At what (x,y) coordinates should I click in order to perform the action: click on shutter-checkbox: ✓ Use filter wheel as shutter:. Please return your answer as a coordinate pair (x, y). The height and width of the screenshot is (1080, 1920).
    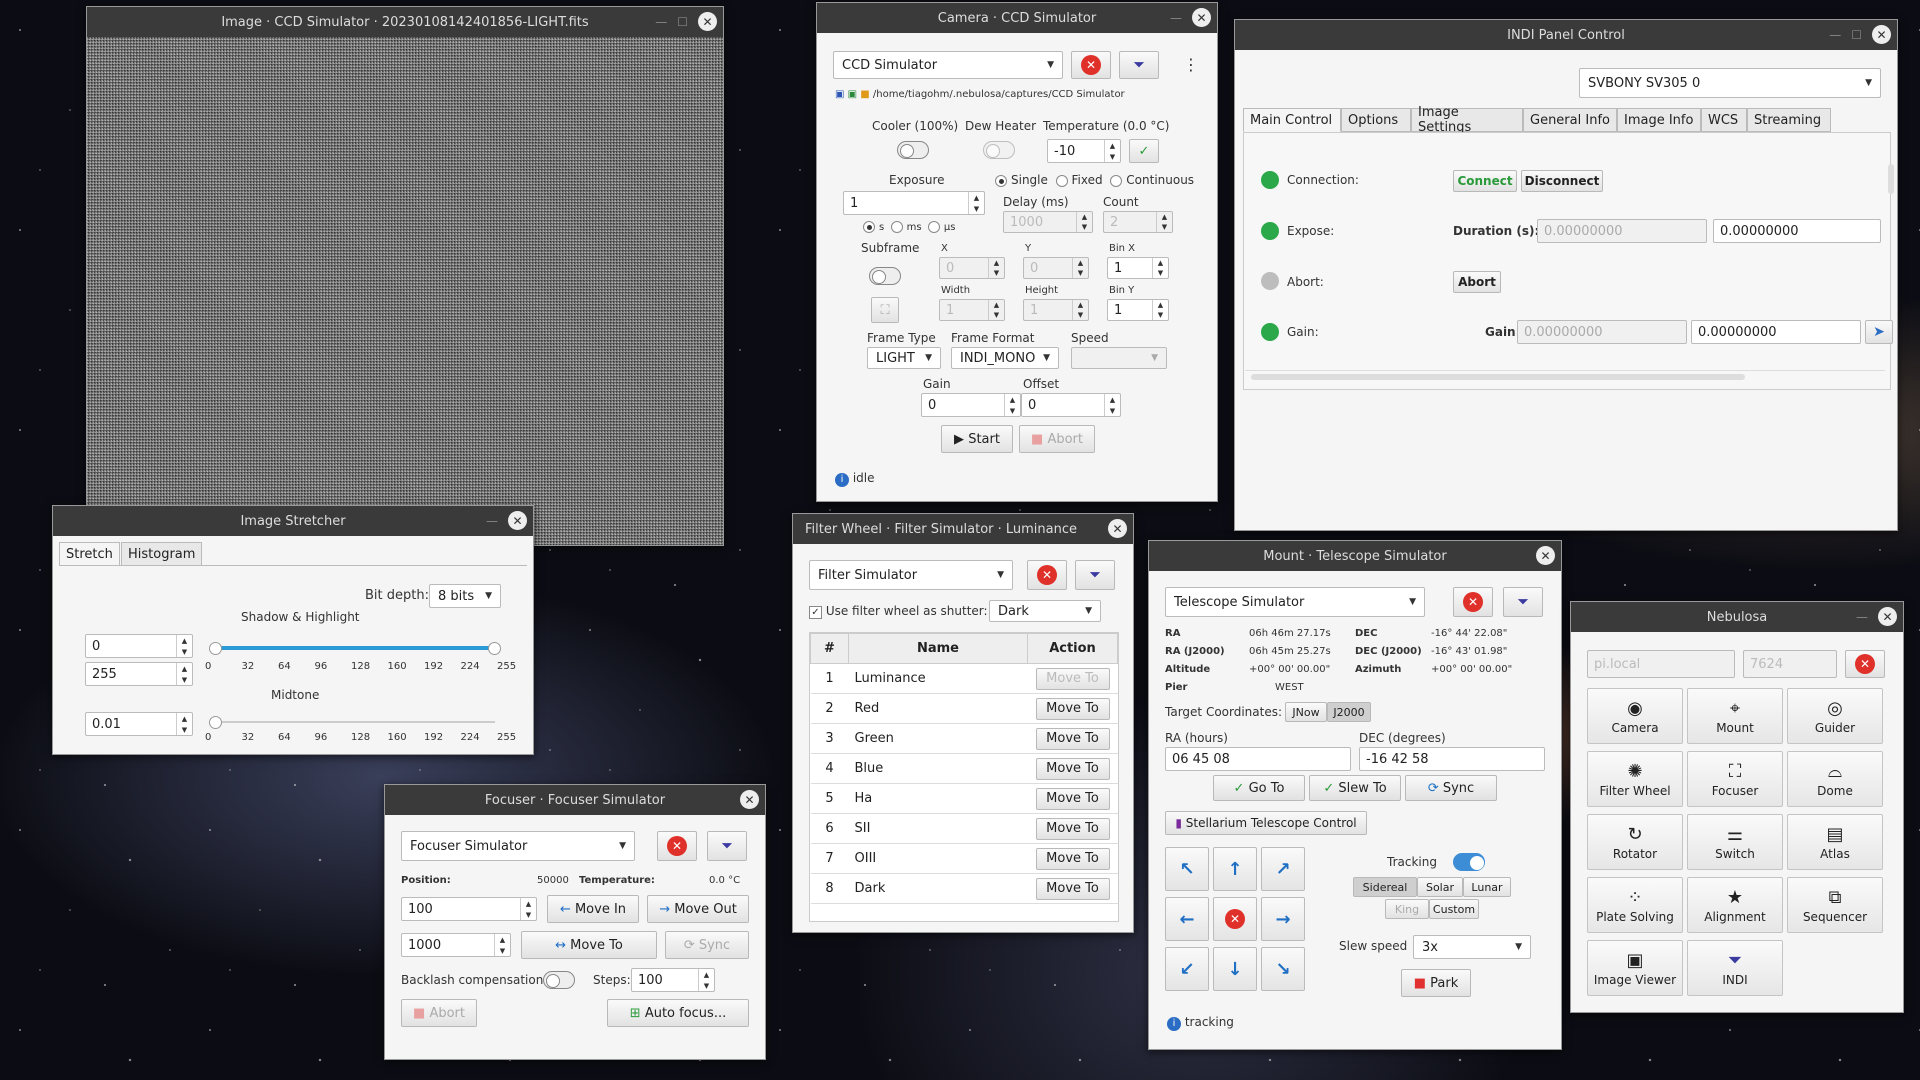
    Looking at the image, I should click on (898, 611).